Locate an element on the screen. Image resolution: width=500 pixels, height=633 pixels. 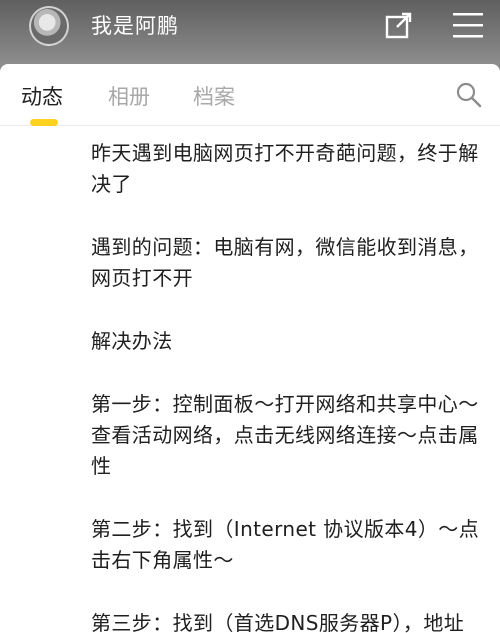
post-paragraph: 昨天遇到电脑网页打不开奇葩问题，终于解决了 is located at coordinates (285, 168).